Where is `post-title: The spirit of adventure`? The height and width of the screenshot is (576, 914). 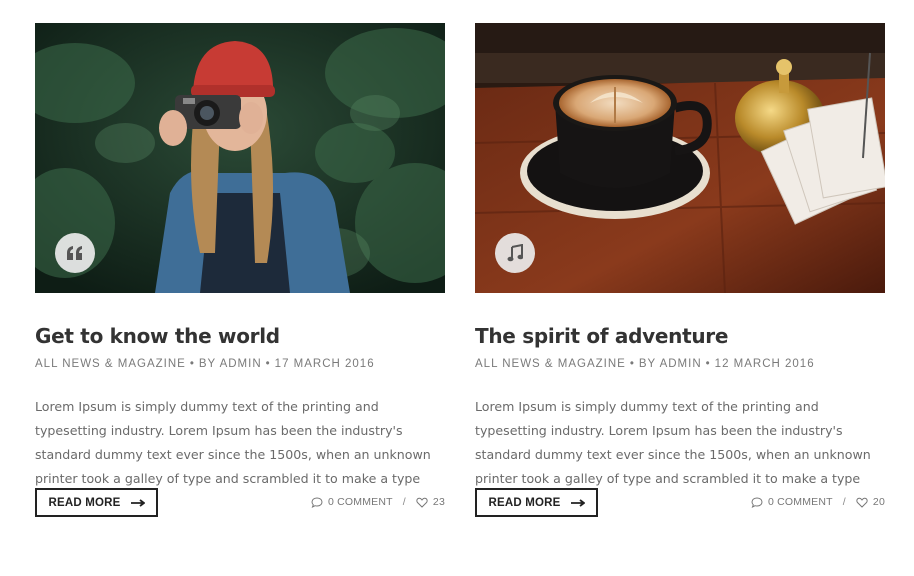
post-title: The spirit of adventure is located at coordinates (680, 336).